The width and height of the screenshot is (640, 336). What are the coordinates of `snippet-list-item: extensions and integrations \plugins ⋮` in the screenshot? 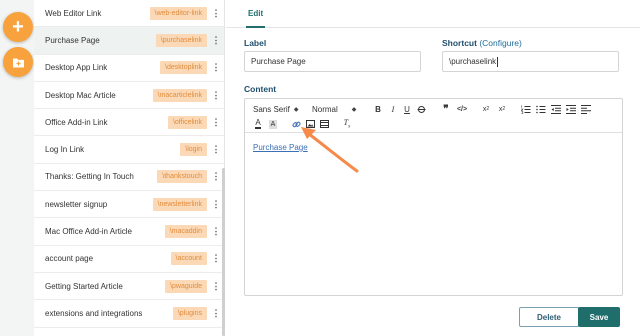 It's located at (129, 314).